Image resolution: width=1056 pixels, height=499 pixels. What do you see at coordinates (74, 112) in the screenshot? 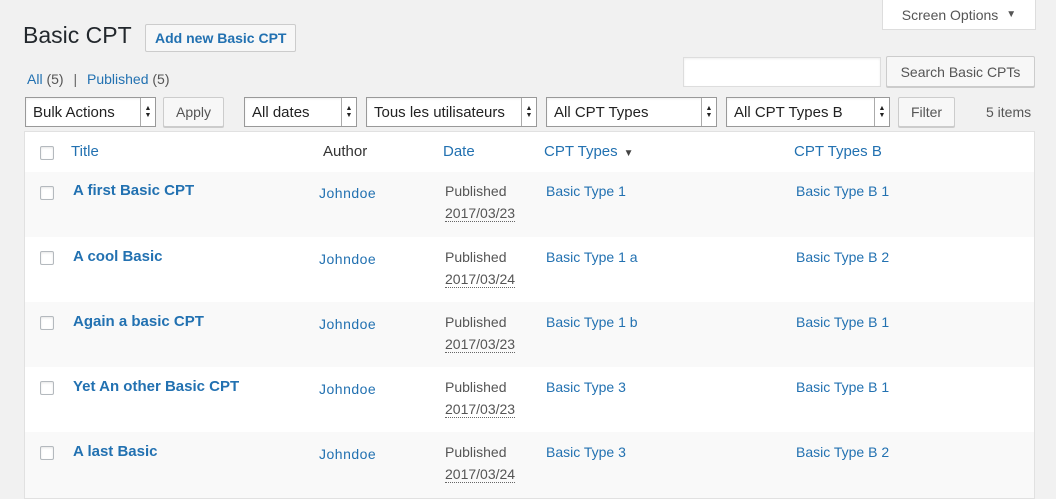
I see `bulk-actions-value: Bulk Actions` at bounding box center [74, 112].